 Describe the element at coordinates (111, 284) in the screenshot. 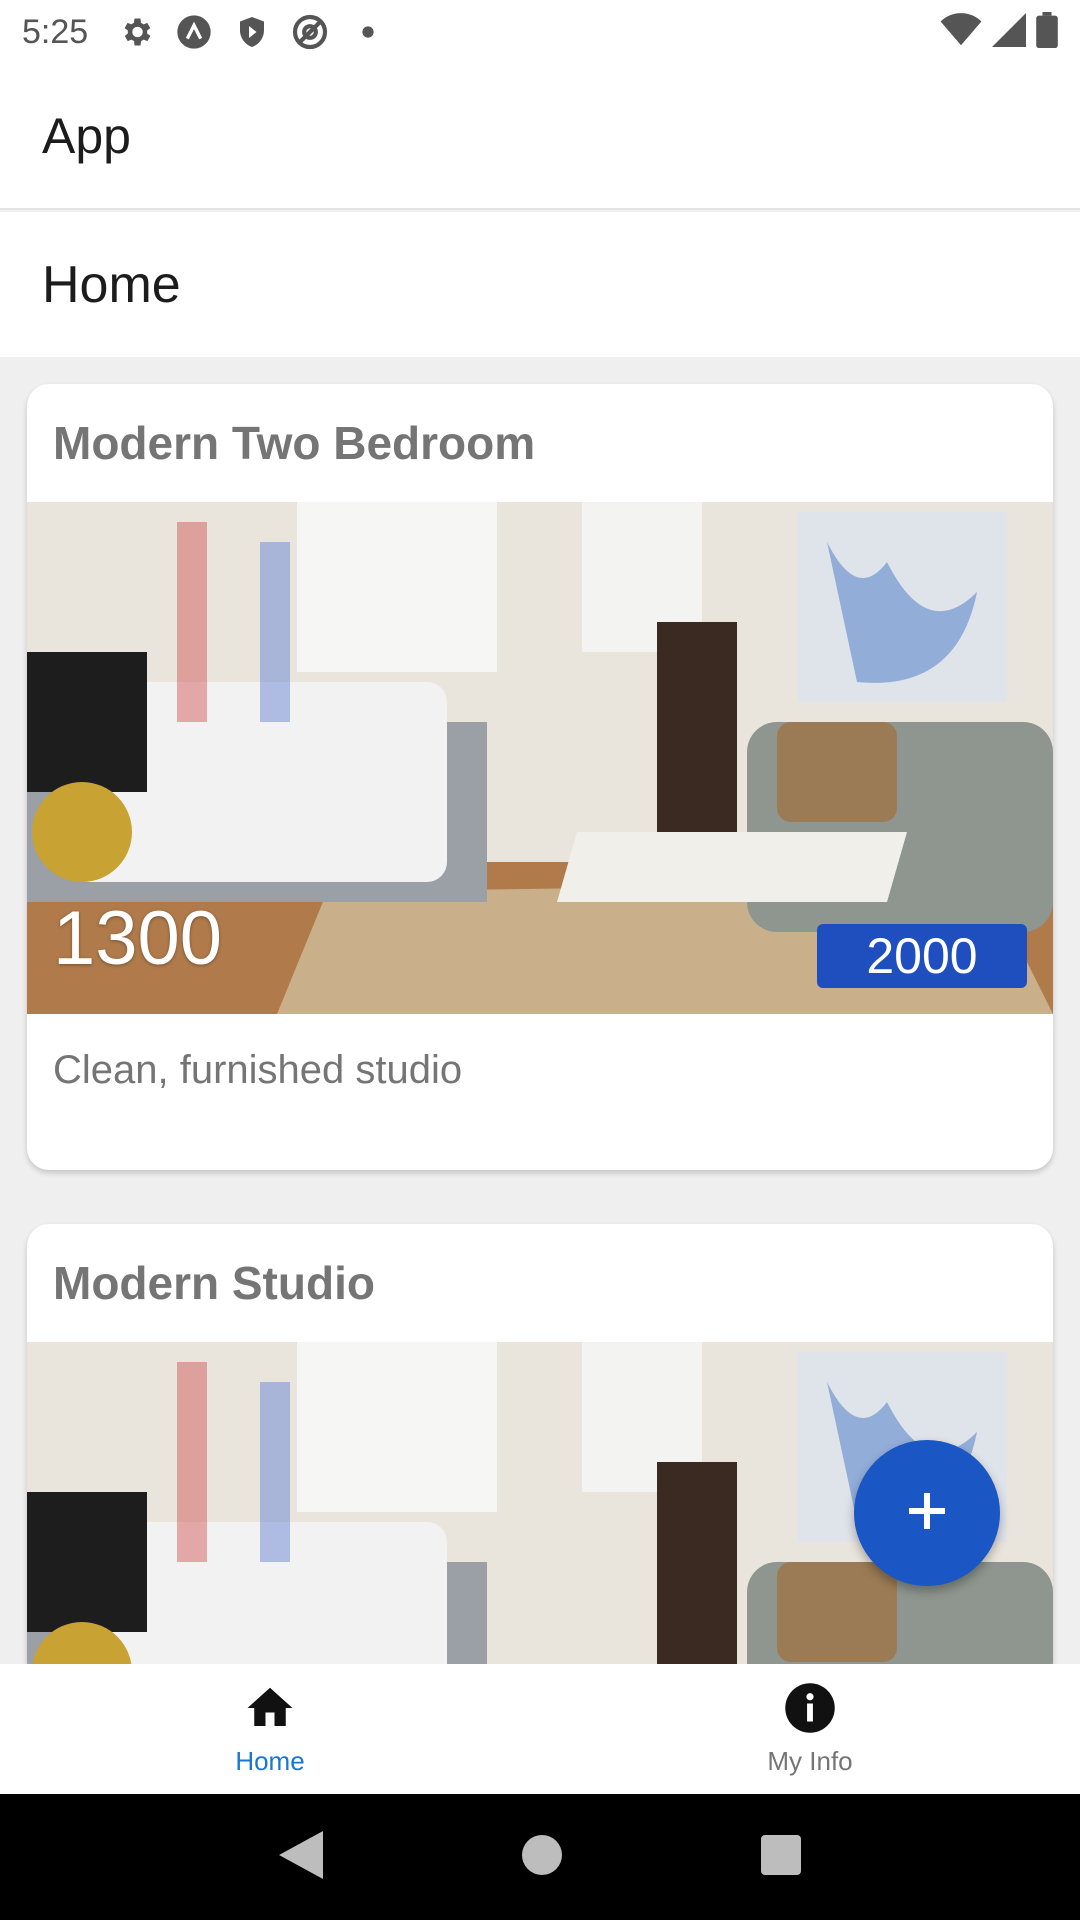

I see `page-title: Home` at that location.